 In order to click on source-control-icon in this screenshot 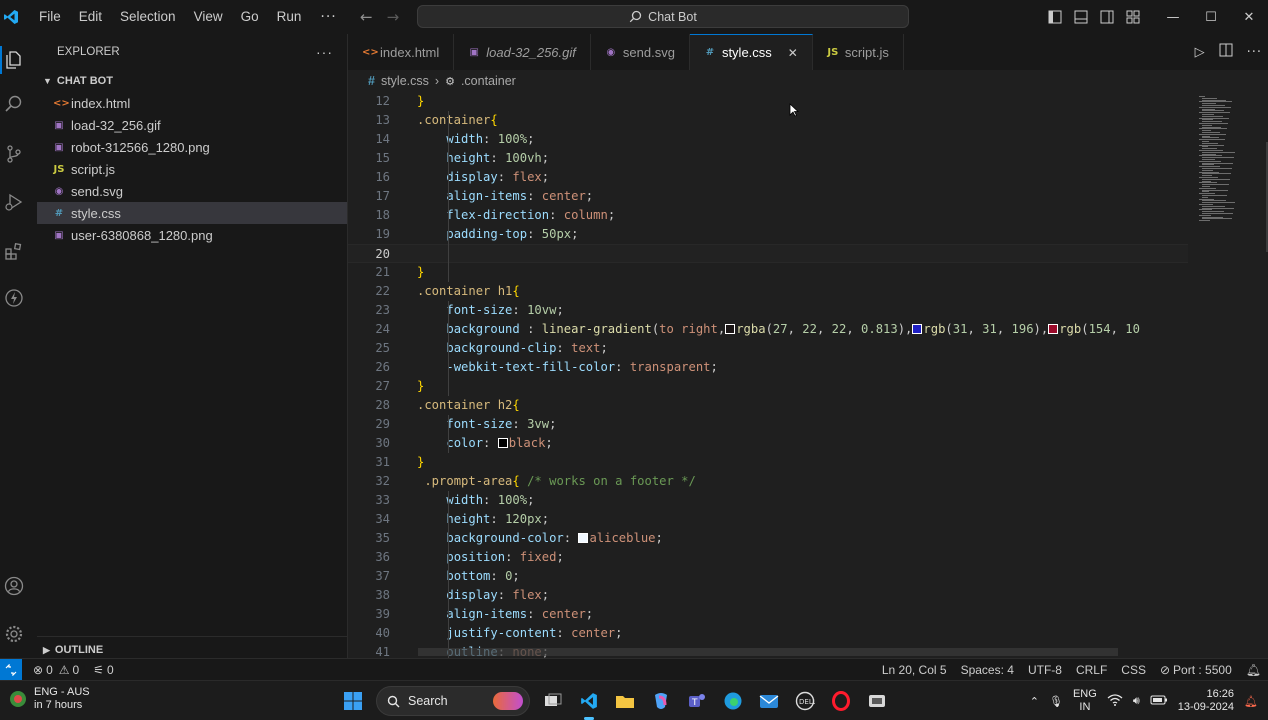, I will do `click(13, 154)`.